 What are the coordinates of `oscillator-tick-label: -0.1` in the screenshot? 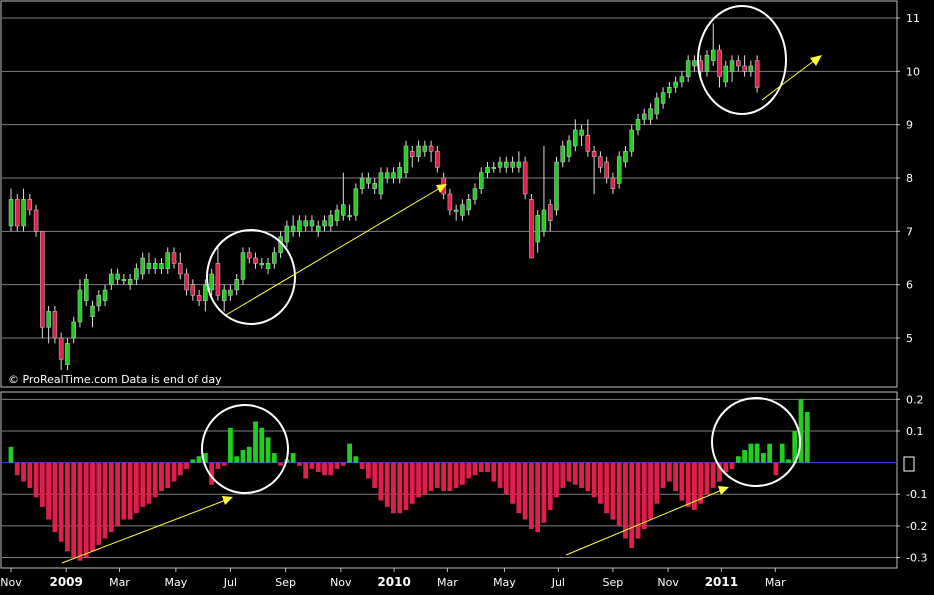 It's located at (916, 494).